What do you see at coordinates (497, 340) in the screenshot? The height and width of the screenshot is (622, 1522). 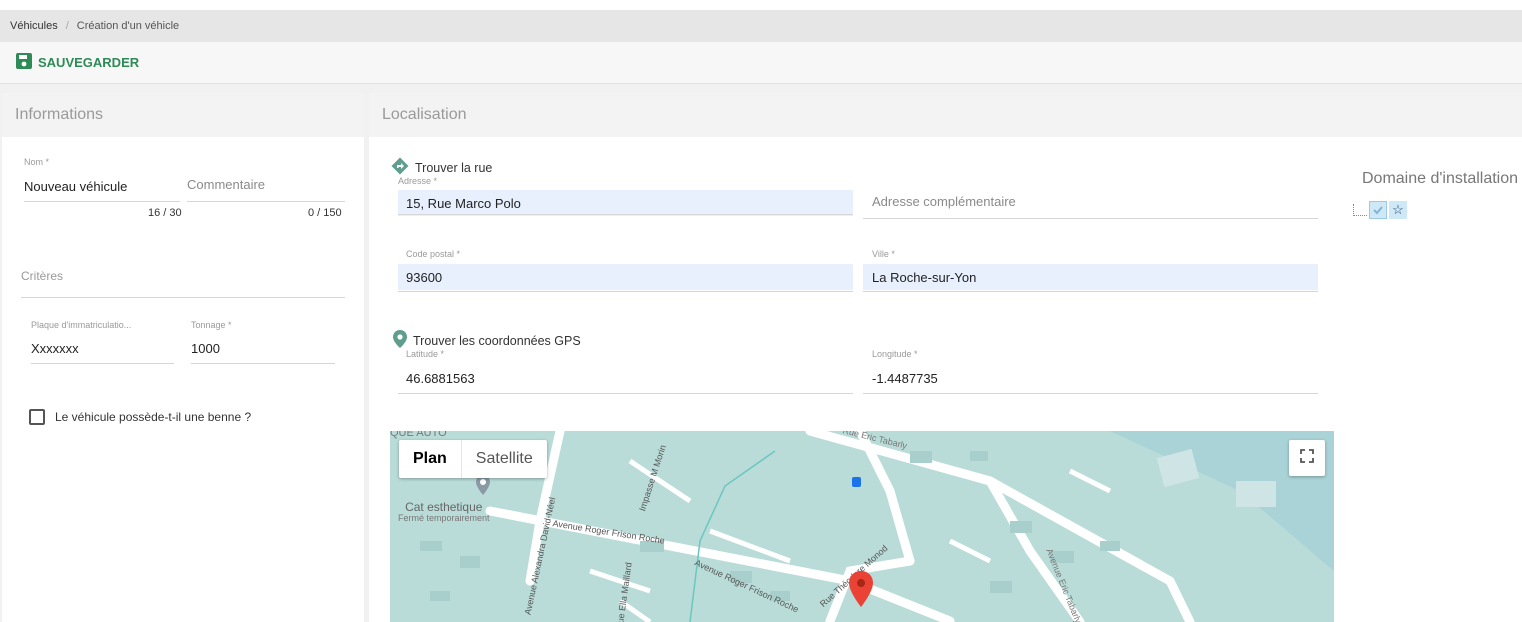 I see `gps-section-label: Trouver les coordonnées GPS` at bounding box center [497, 340].